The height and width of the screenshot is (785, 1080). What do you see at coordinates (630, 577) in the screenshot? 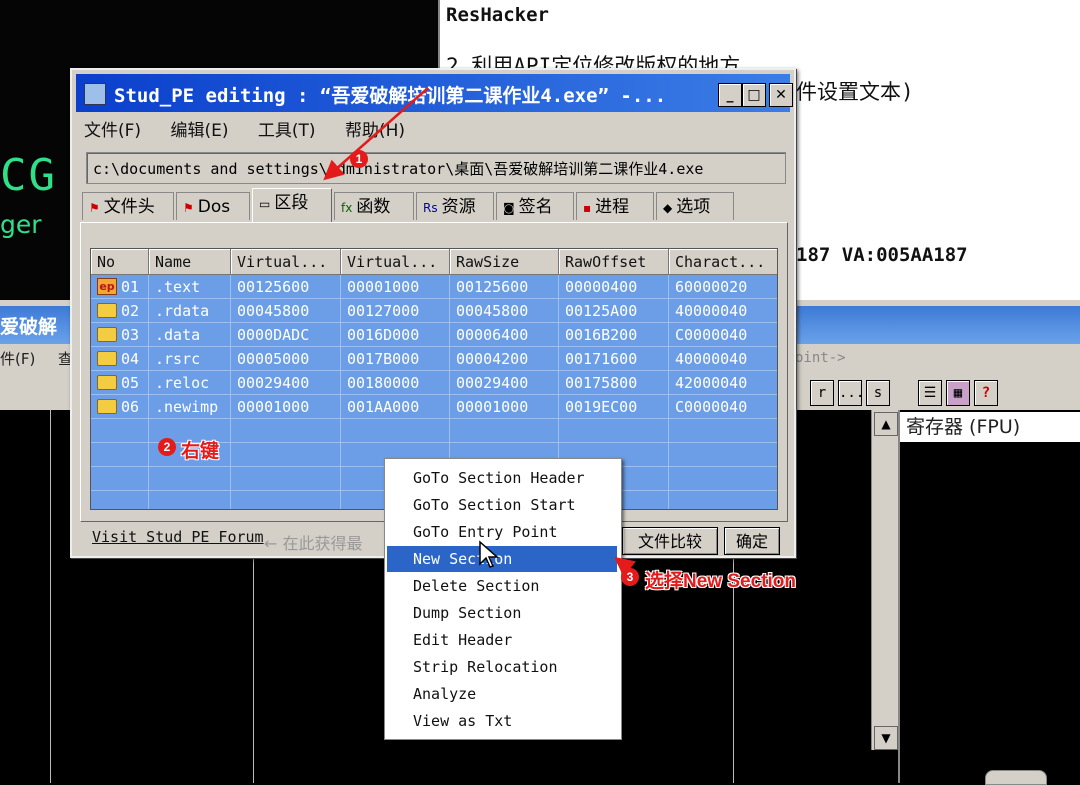
I see `annotation-badge-3: 3` at bounding box center [630, 577].